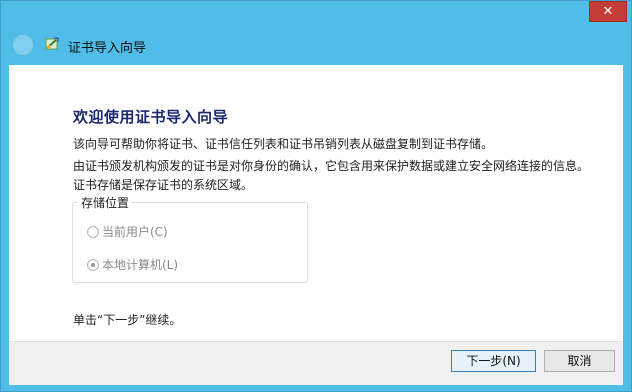 This screenshot has width=632, height=392. I want to click on cancel-button: 取消, so click(579, 361).